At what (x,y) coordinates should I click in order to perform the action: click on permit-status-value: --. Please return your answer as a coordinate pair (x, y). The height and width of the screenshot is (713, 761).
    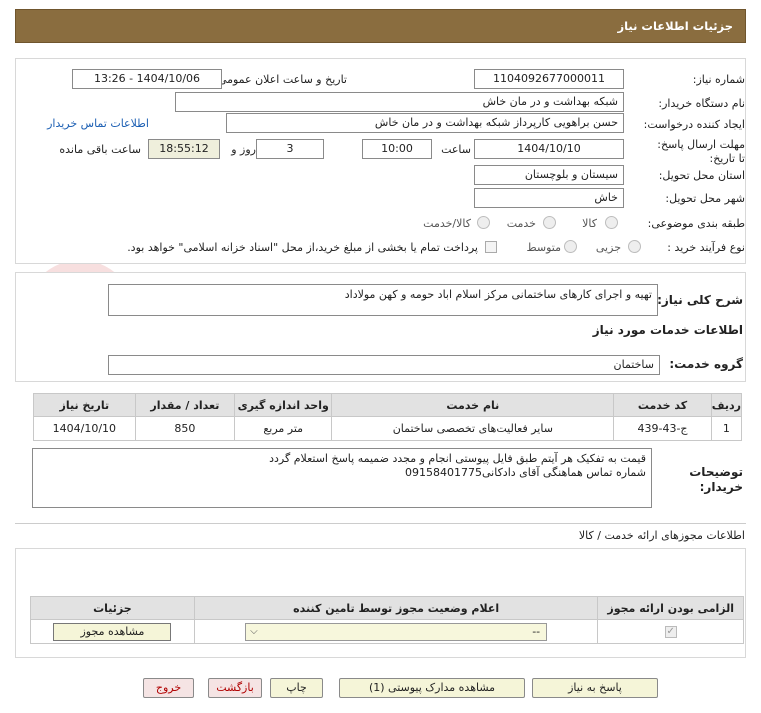
    Looking at the image, I should click on (536, 631).